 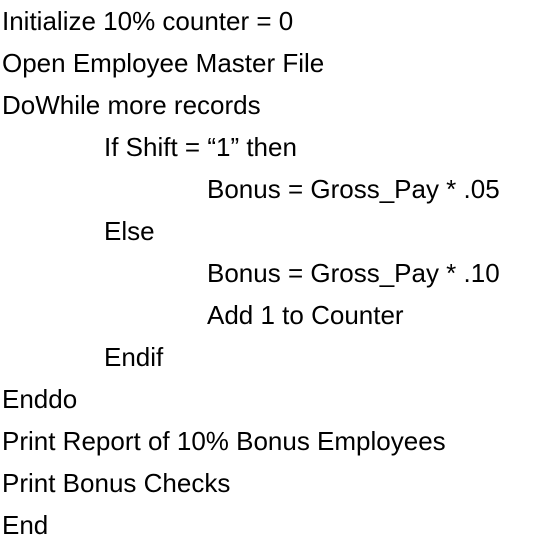 What do you see at coordinates (224, 441) in the screenshot?
I see `code-line-print-report: Print Report of 10% Bonus Employees` at bounding box center [224, 441].